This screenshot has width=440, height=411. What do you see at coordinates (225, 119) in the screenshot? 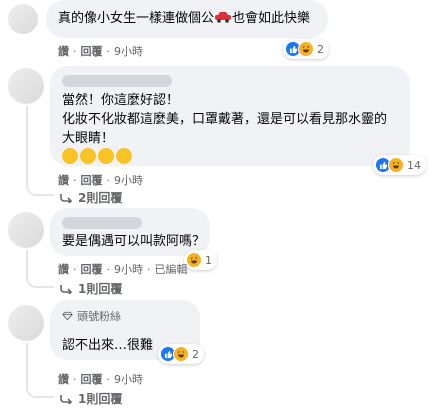
I see `comment-line: 化妝不化妝都這麼美，口罩戴著，還是可以看見那水靈的` at bounding box center [225, 119].